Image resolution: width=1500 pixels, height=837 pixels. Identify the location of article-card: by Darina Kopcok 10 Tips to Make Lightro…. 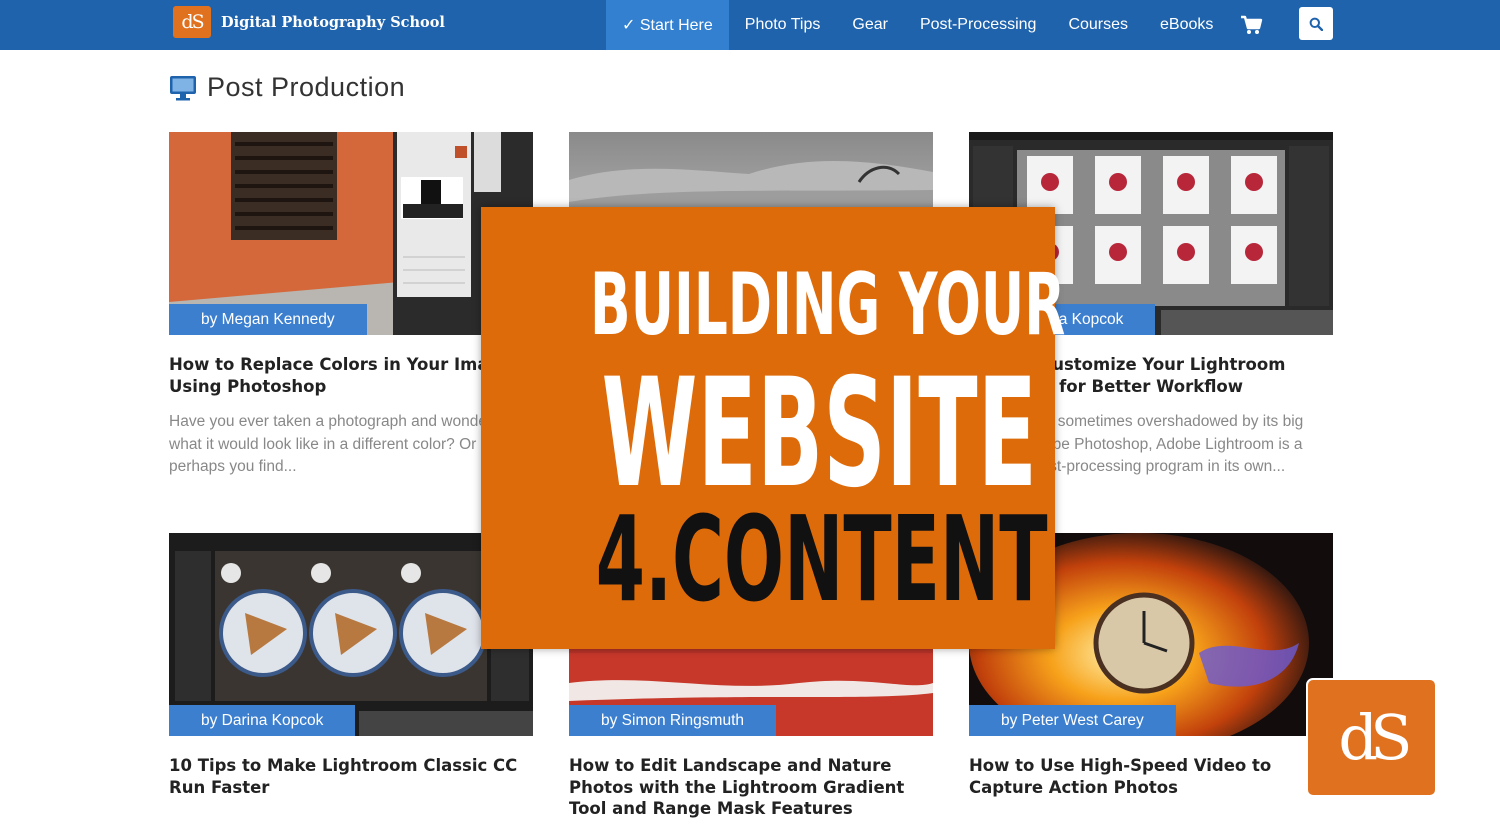
(351, 665).